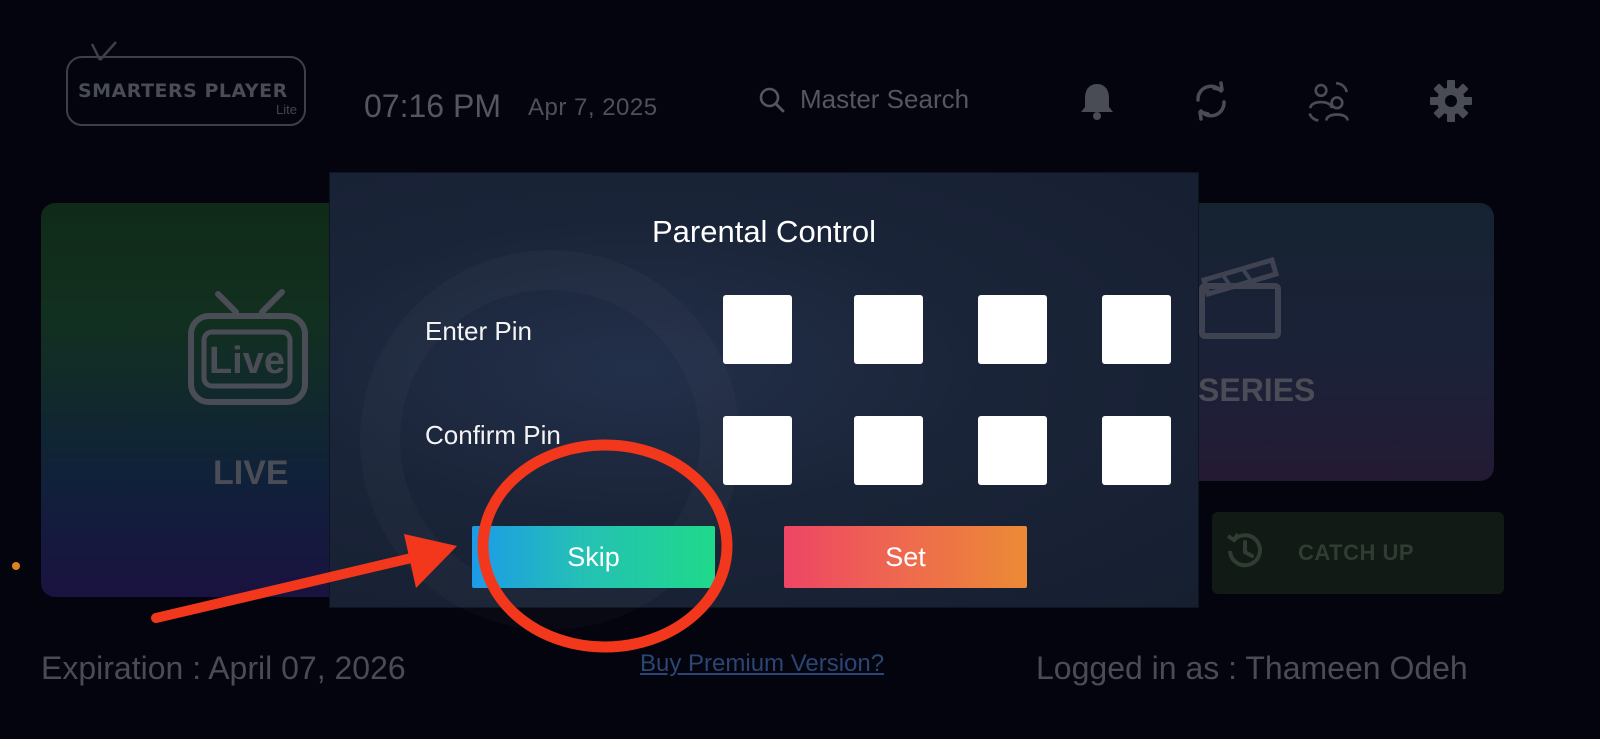 The height and width of the screenshot is (739, 1600). What do you see at coordinates (16, 566) in the screenshot?
I see `page-indicator-dot` at bounding box center [16, 566].